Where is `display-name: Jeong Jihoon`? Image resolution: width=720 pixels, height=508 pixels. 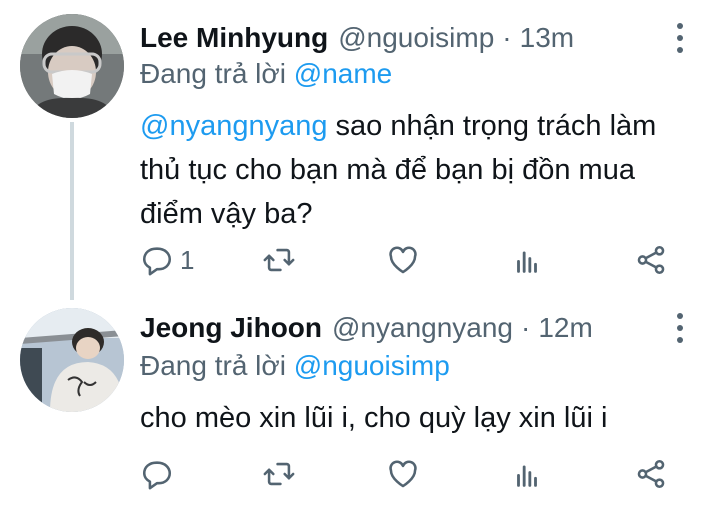 display-name: Jeong Jihoon is located at coordinates (231, 328).